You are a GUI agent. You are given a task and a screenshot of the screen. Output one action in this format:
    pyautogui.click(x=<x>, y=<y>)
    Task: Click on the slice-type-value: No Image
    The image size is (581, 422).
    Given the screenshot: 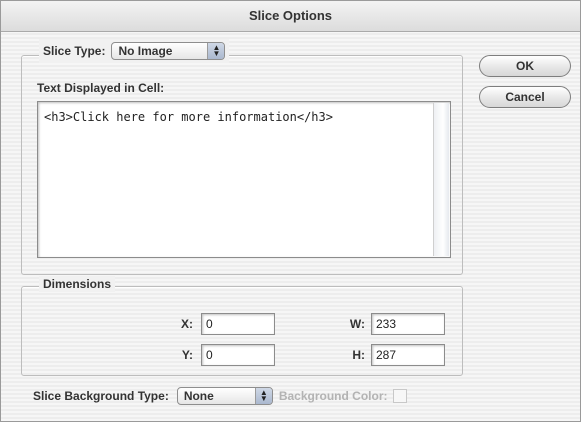 What is the action you would take?
    pyautogui.click(x=145, y=51)
    